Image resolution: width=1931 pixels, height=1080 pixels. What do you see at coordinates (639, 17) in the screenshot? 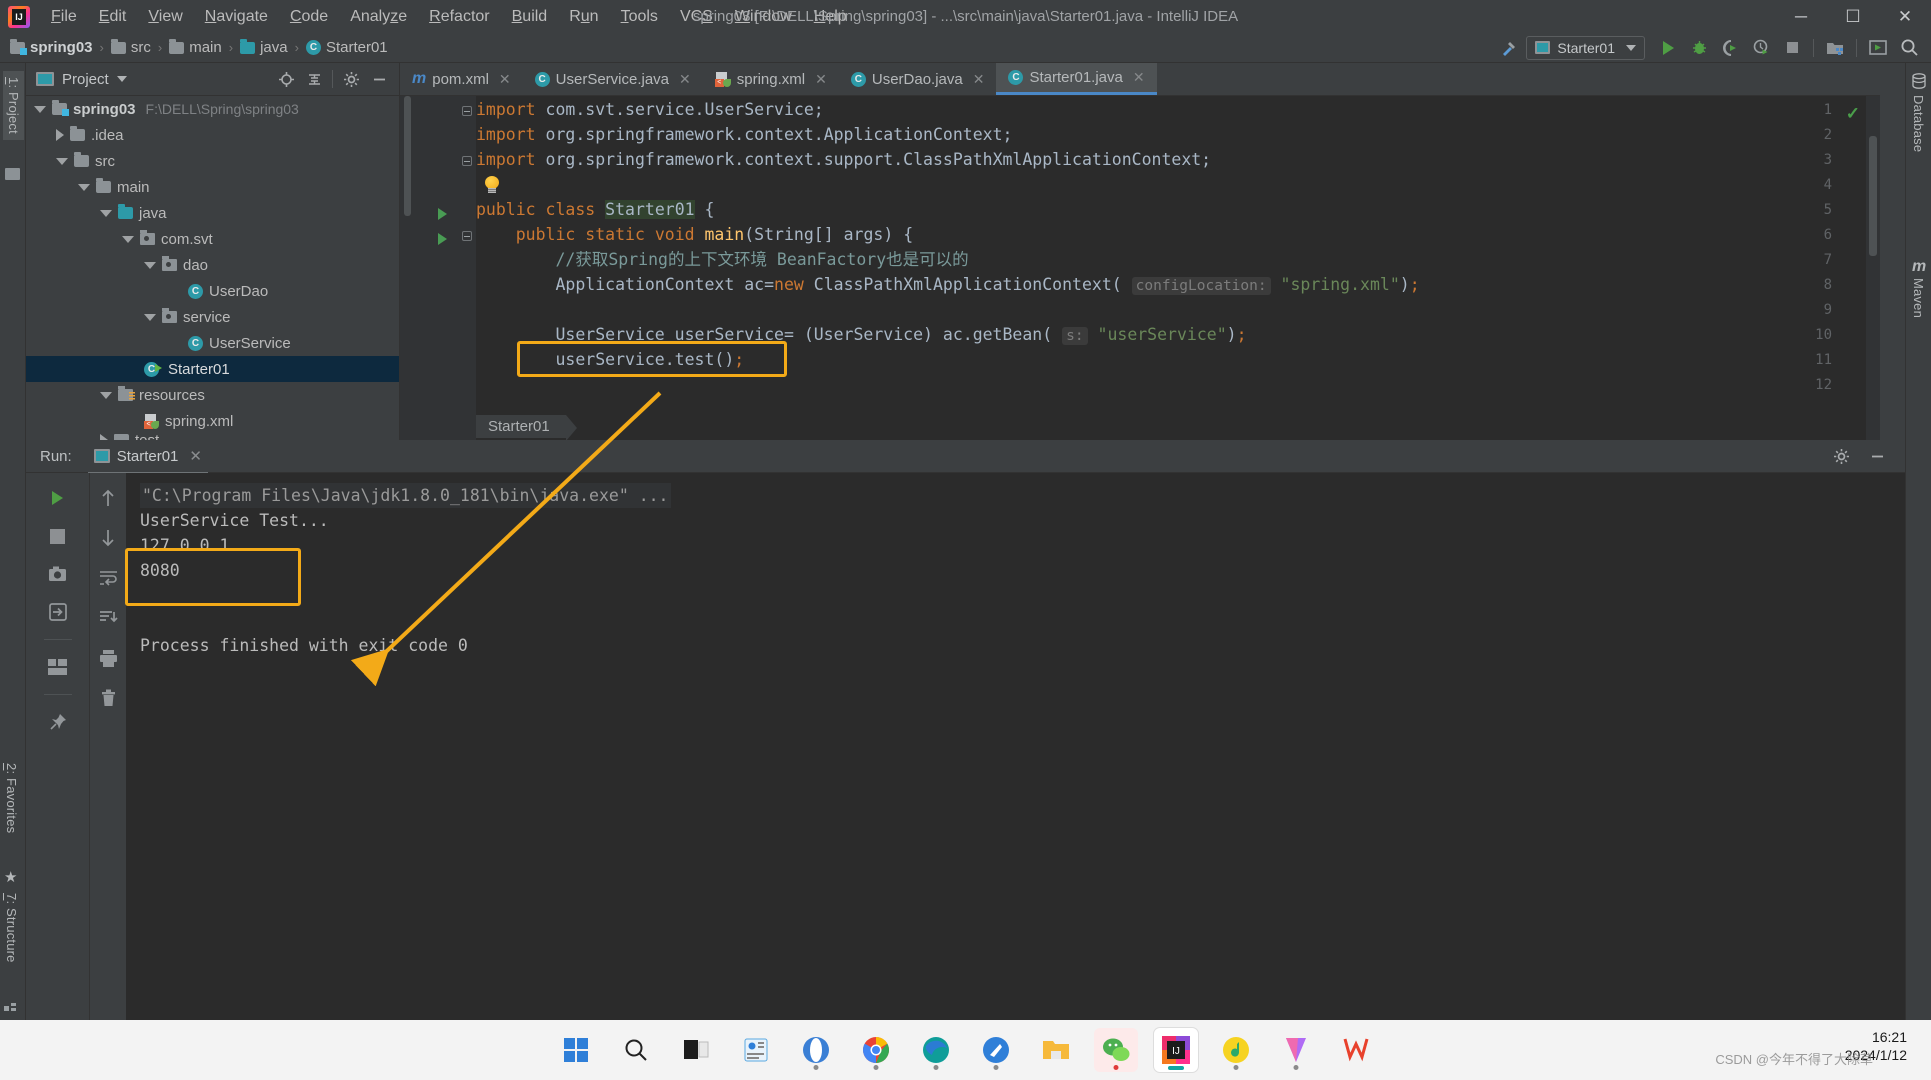
I see `menu-tools: Tools` at bounding box center [639, 17].